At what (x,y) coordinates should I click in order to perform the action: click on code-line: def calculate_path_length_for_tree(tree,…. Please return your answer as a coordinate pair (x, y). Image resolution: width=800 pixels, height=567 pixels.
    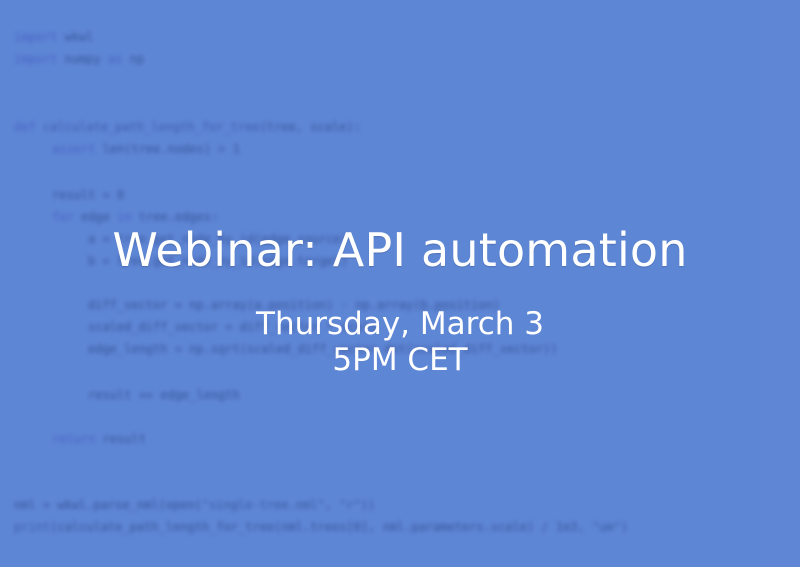
    Looking at the image, I should click on (187, 127).